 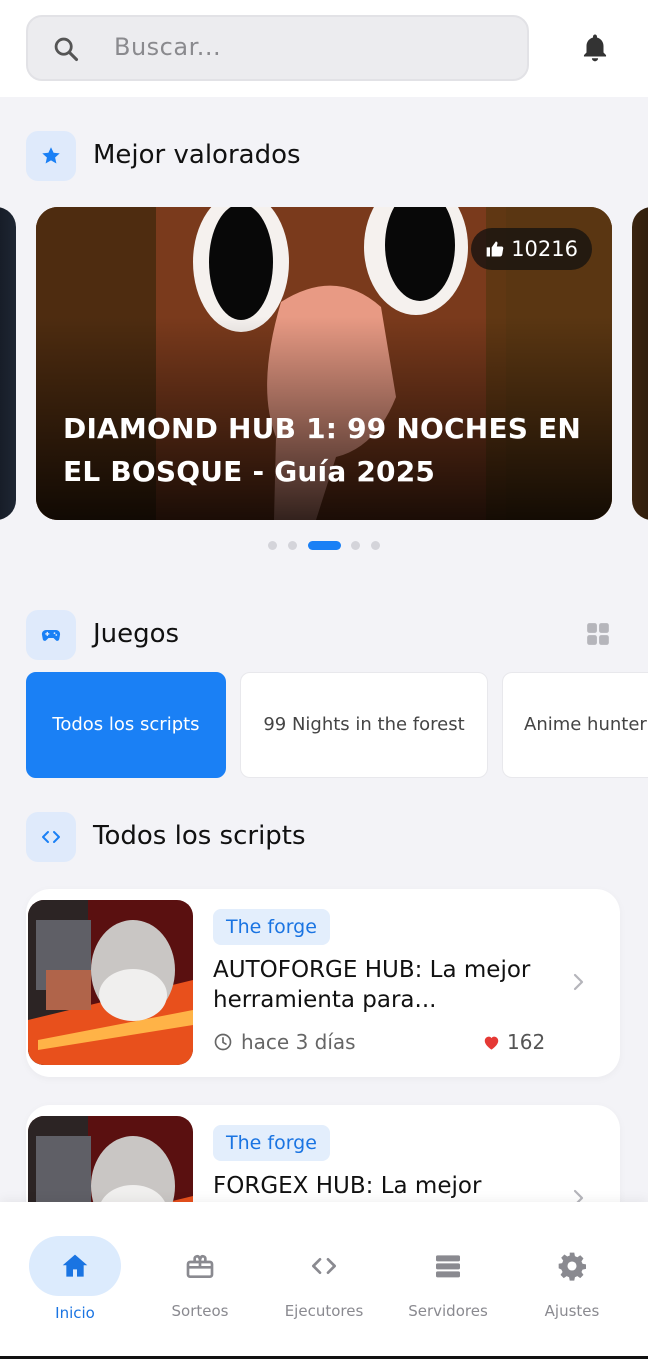 What do you see at coordinates (448, 1311) in the screenshot?
I see `nav-label: Servidores` at bounding box center [448, 1311].